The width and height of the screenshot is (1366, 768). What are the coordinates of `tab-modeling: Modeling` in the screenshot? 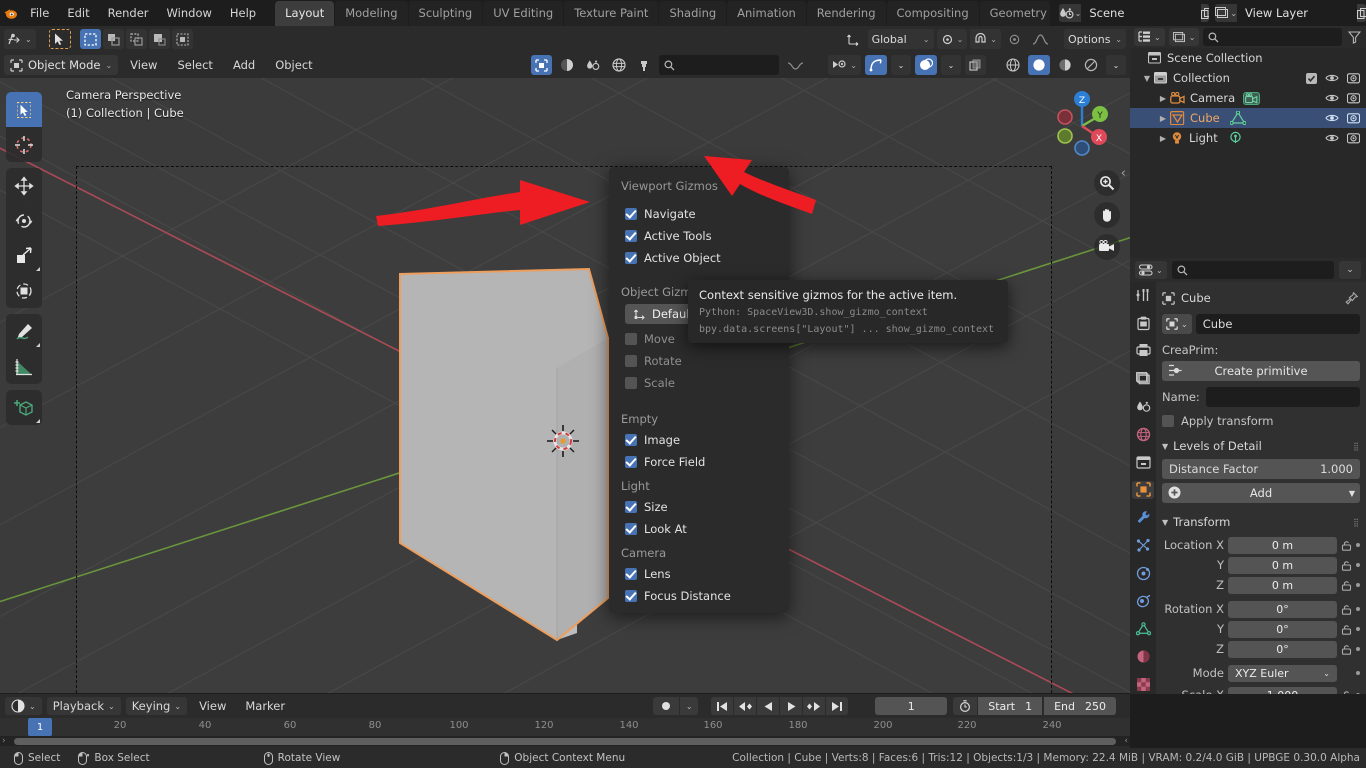 It's located at (371, 13).